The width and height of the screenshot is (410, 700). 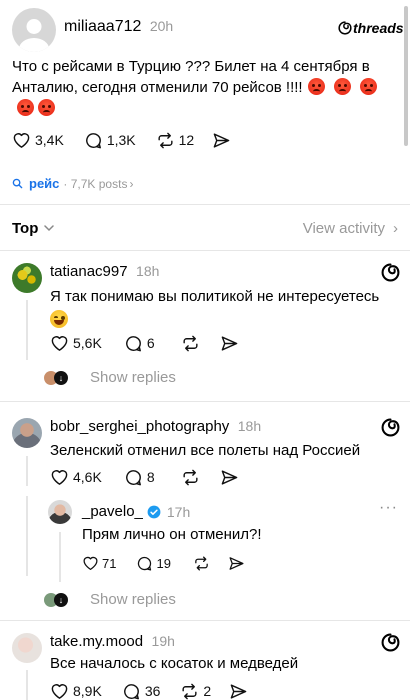 I want to click on comment-count: 36, so click(x=152, y=691).